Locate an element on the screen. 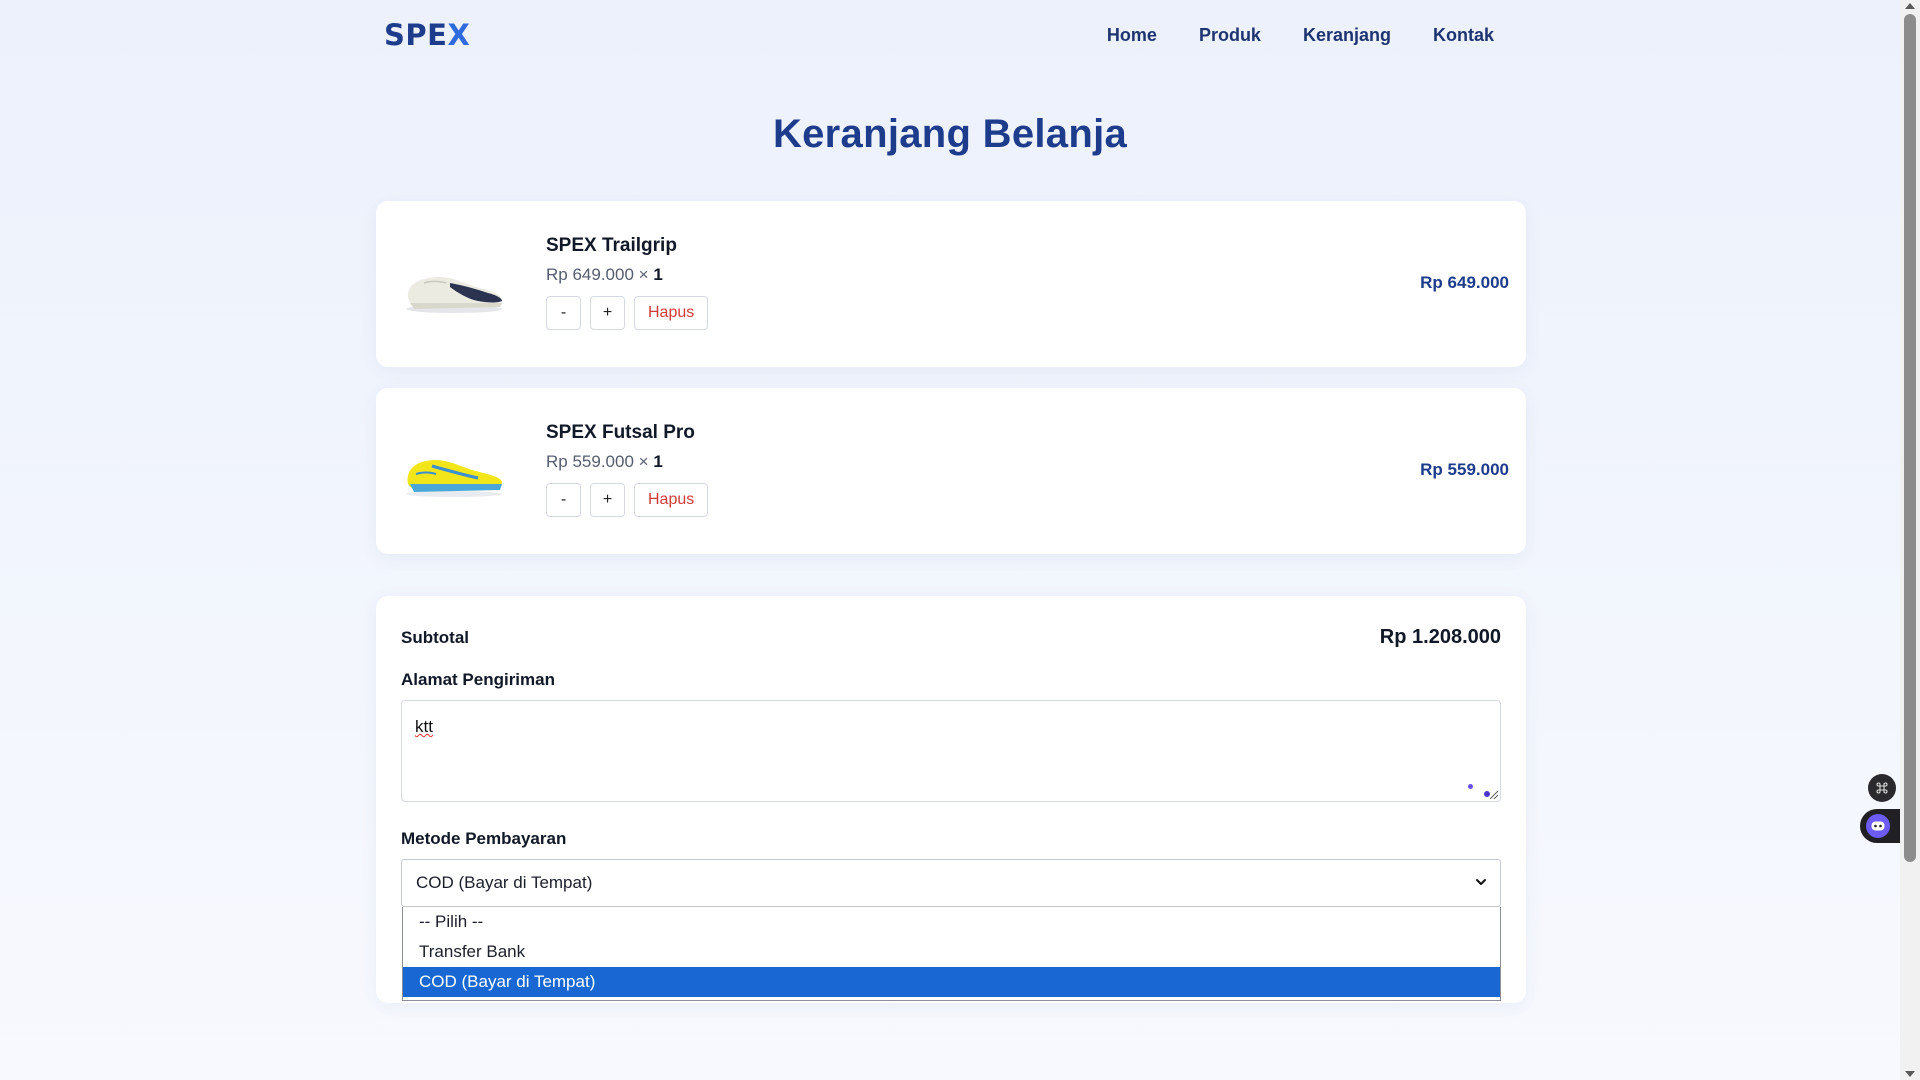  page-title: Keranjang Belanja is located at coordinates (950, 134).